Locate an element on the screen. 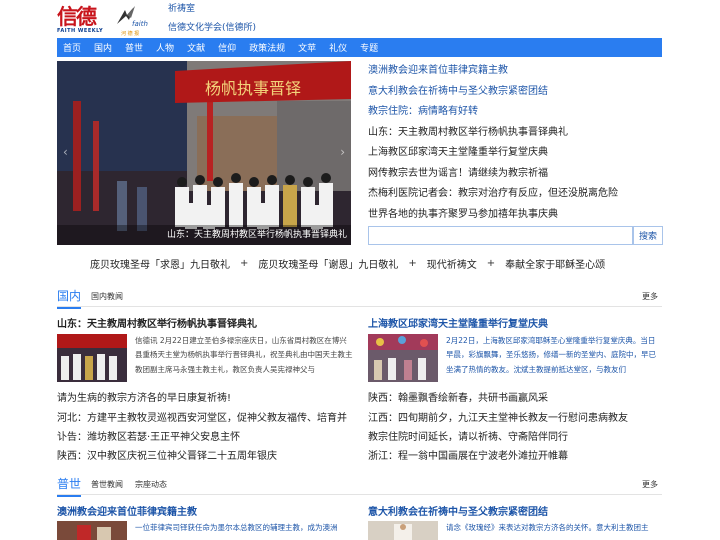 The width and height of the screenshot is (720, 540). headline-item: 上海教区邱家湾天主堂隆重举行复堂庆典 is located at coordinates (516, 153).